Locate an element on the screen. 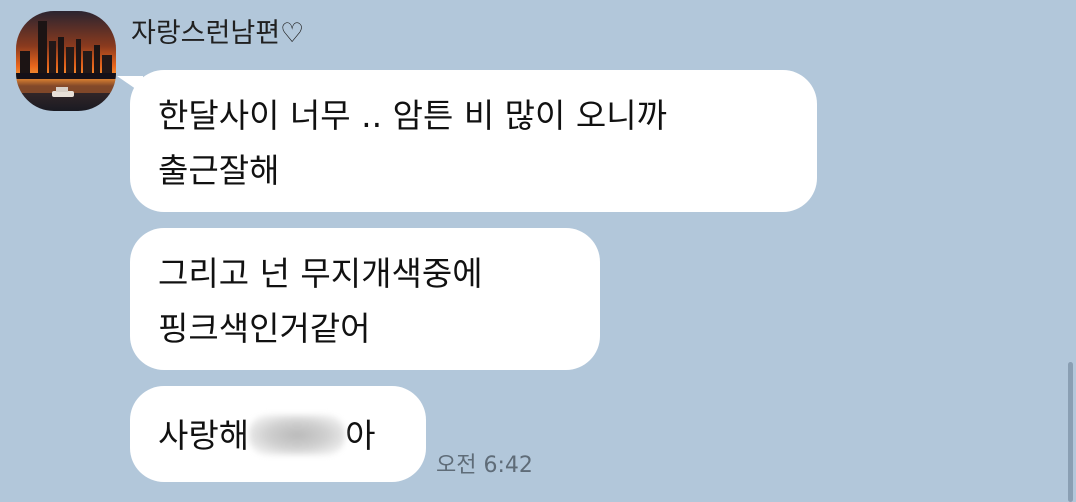 The width and height of the screenshot is (1076, 502). blurred-name-redaction is located at coordinates (297, 434).